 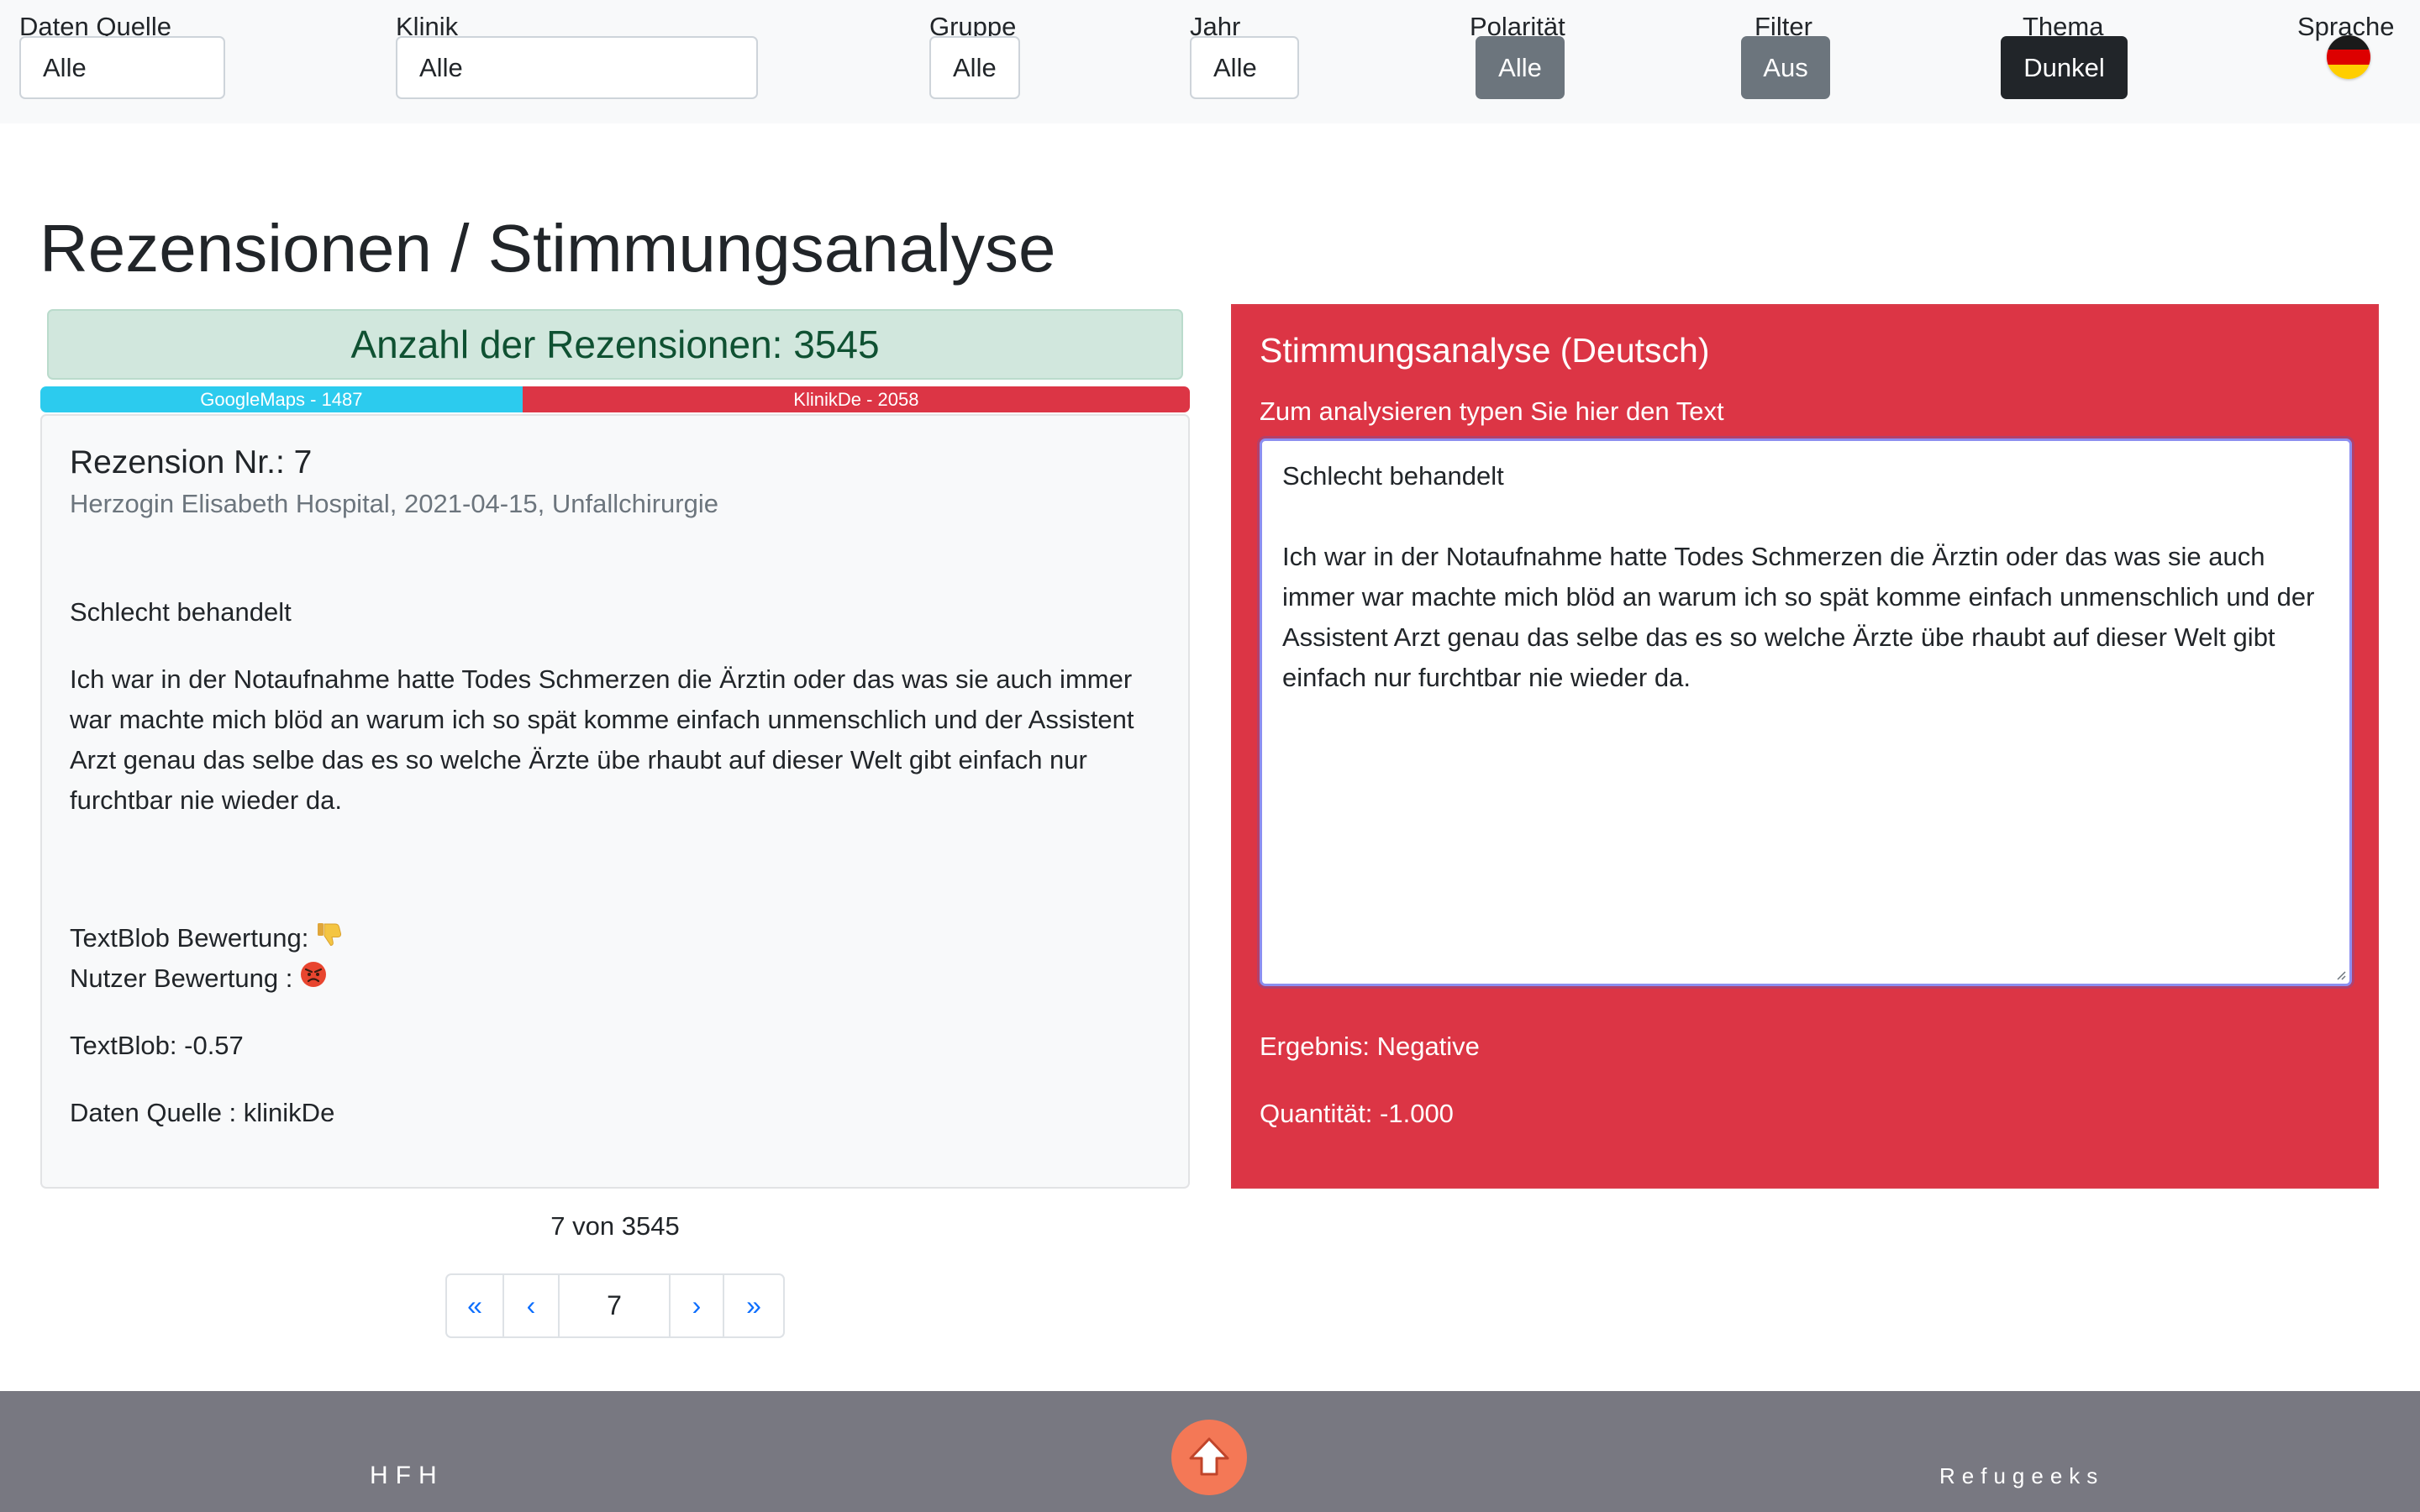 I want to click on group-select: Alle, so click(x=974, y=67).